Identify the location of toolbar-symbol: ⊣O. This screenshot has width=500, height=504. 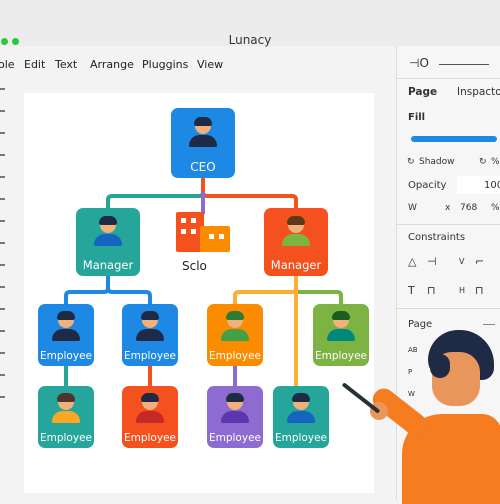
(419, 63).